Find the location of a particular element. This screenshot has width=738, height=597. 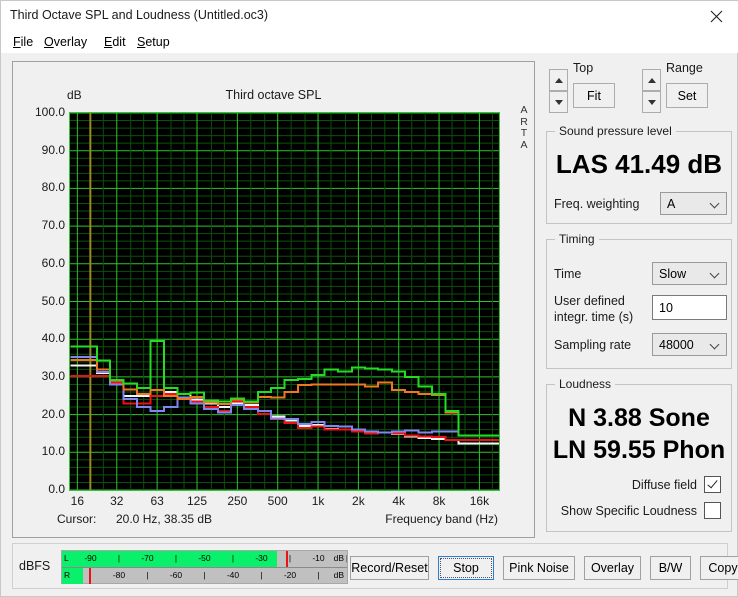

button-label: Overlay is located at coordinates (612, 568).